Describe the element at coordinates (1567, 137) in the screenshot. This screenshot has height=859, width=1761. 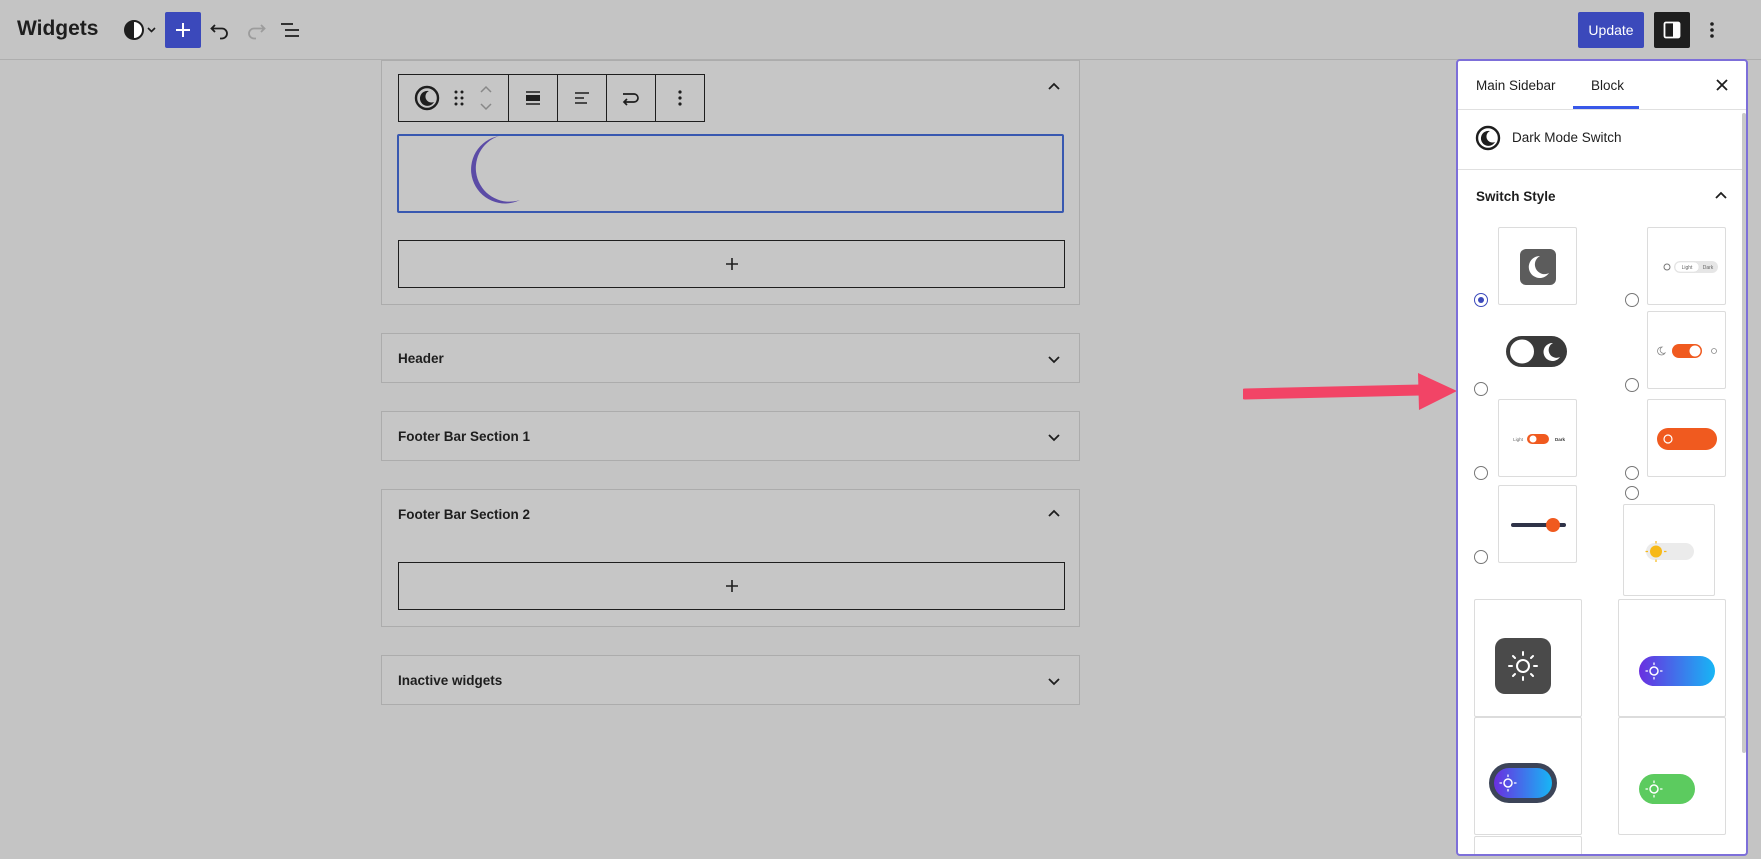
I see `block-name: Dark Mode Switch` at that location.